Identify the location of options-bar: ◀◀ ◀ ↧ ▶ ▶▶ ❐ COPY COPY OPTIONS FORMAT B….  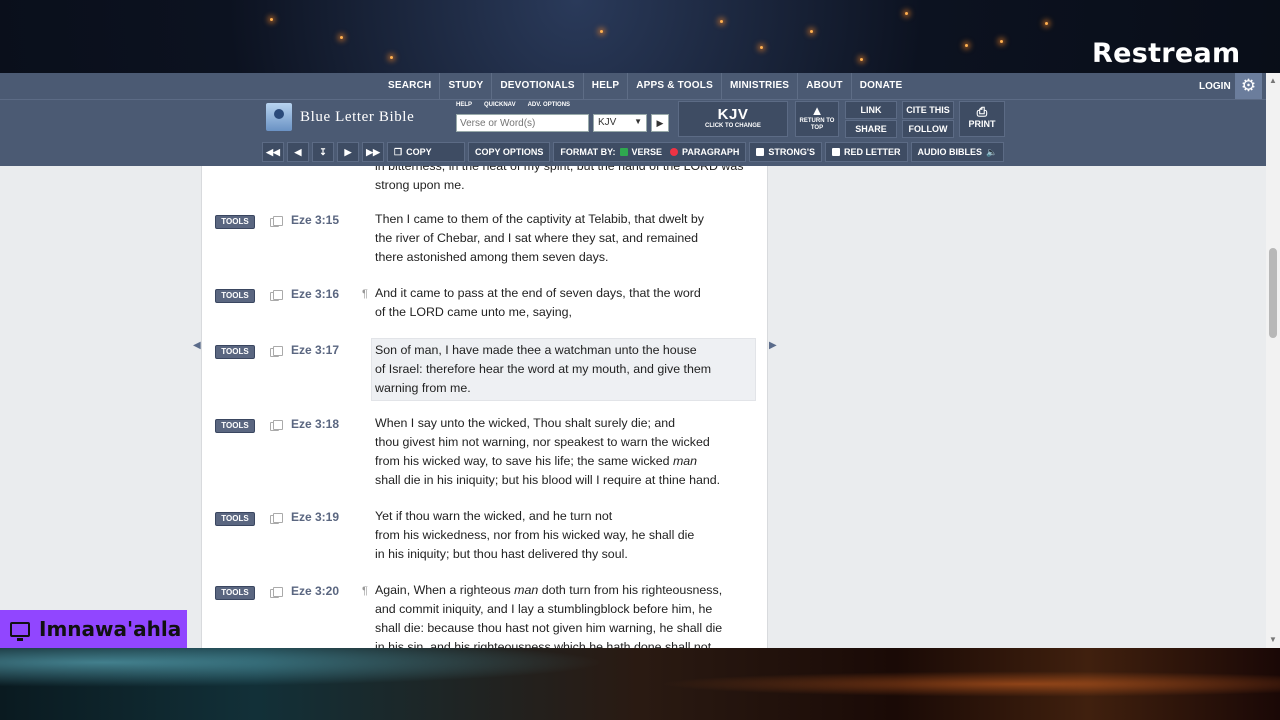
(633, 152).